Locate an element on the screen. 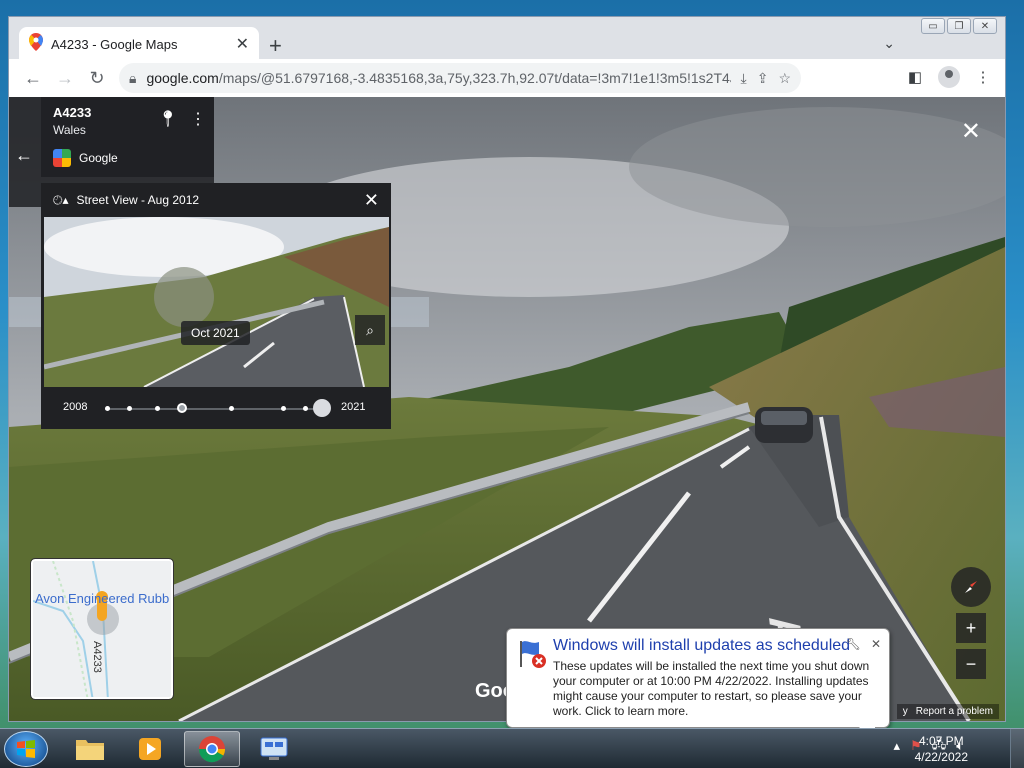 The width and height of the screenshot is (1024, 768). tab-search-chevron-icon: ⌄ is located at coordinates (889, 43).